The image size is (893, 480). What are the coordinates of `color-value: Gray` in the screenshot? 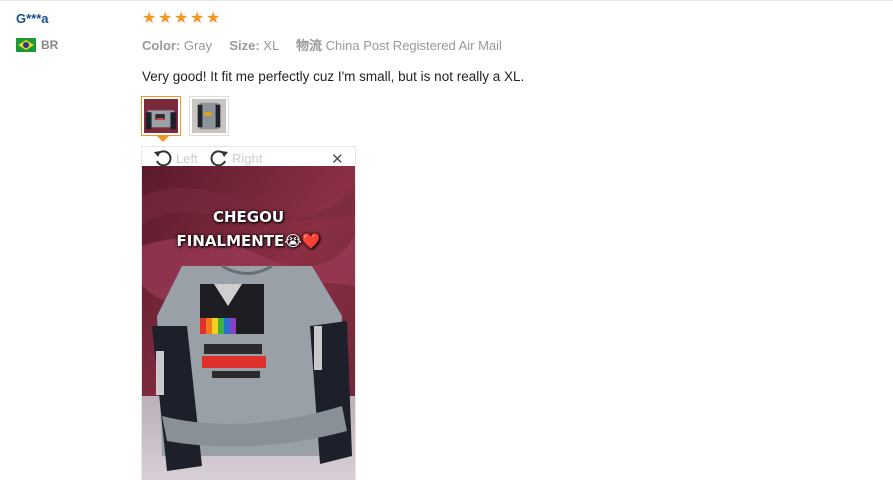 It's located at (198, 45).